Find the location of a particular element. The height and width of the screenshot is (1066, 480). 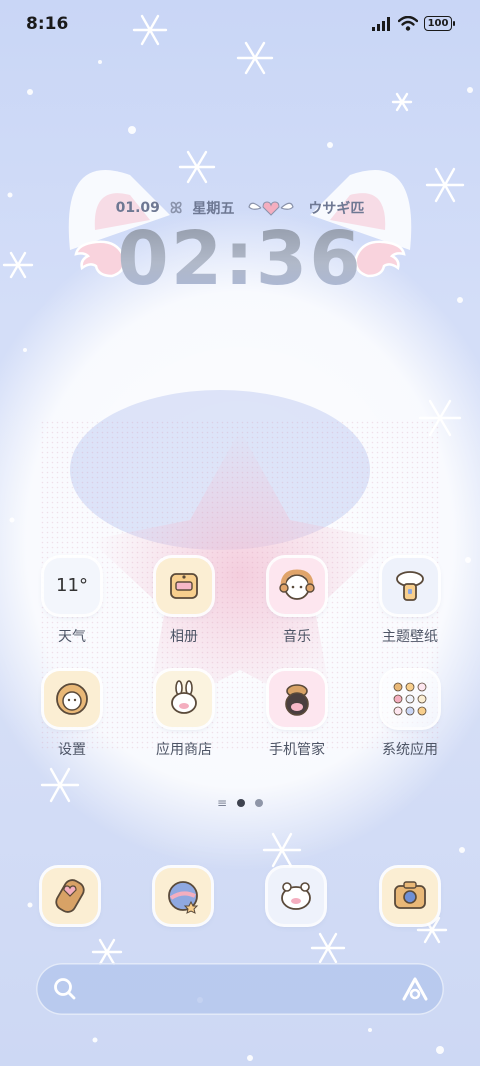

photo-album-icon is located at coordinates (184, 586).